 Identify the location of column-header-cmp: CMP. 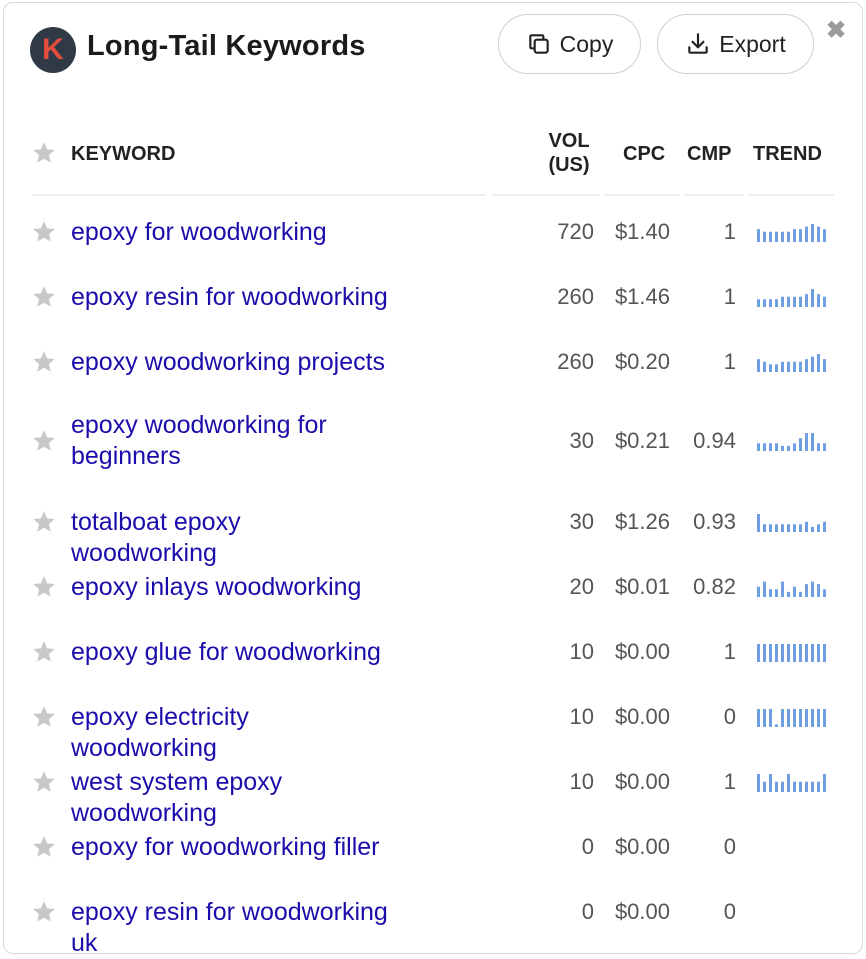
(709, 154).